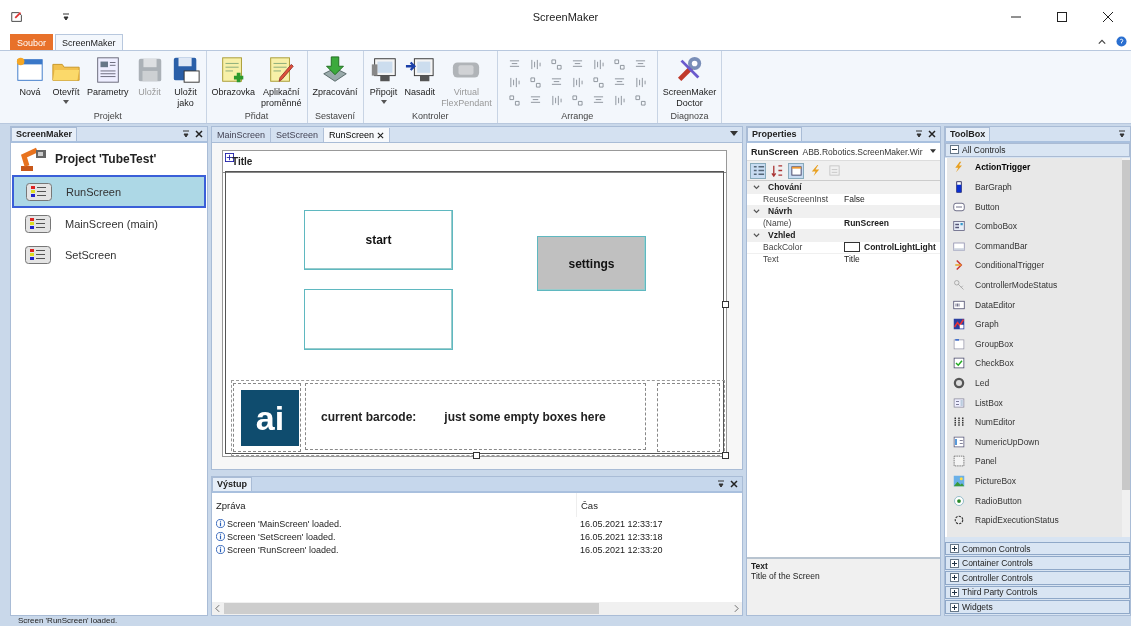 The image size is (1131, 626). I want to click on collapse-ribbon-icon, so click(1102, 42).